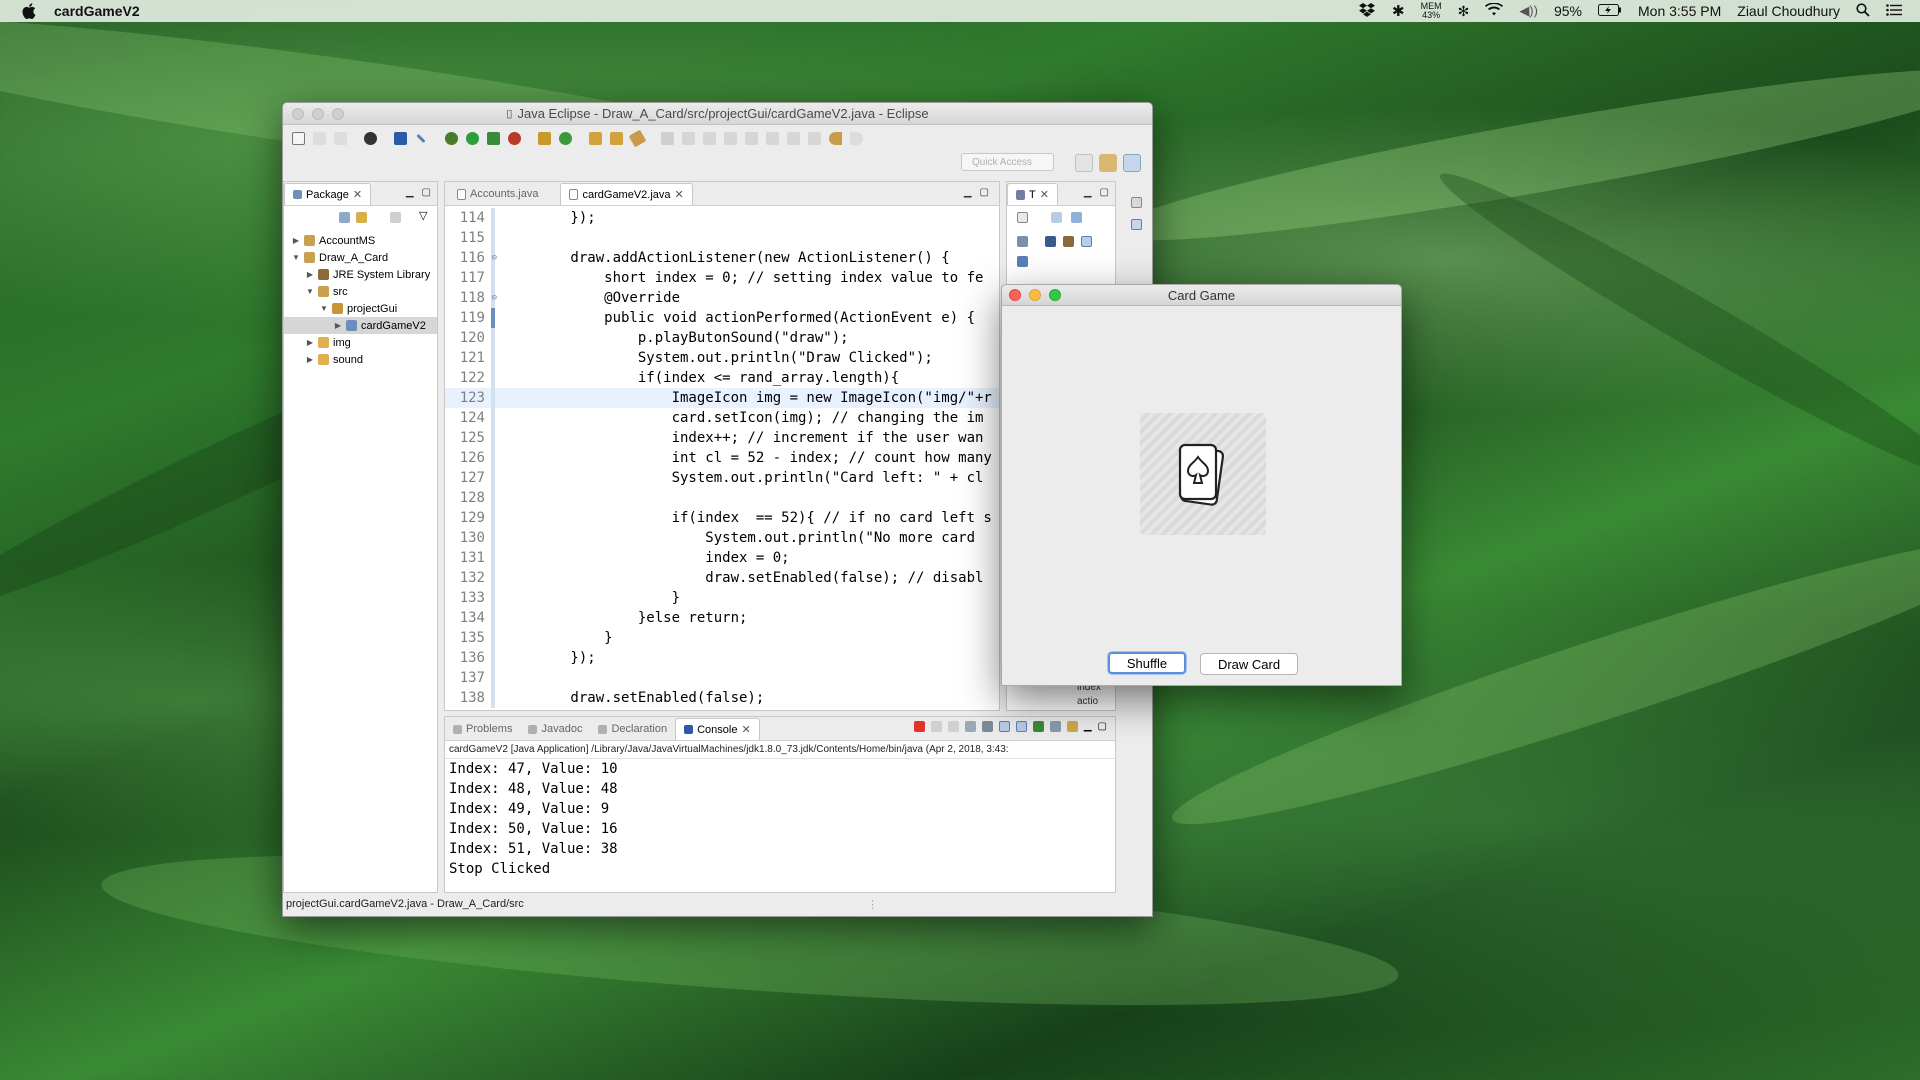 This screenshot has height=1080, width=1920. I want to click on open-task-icon, so click(616, 138).